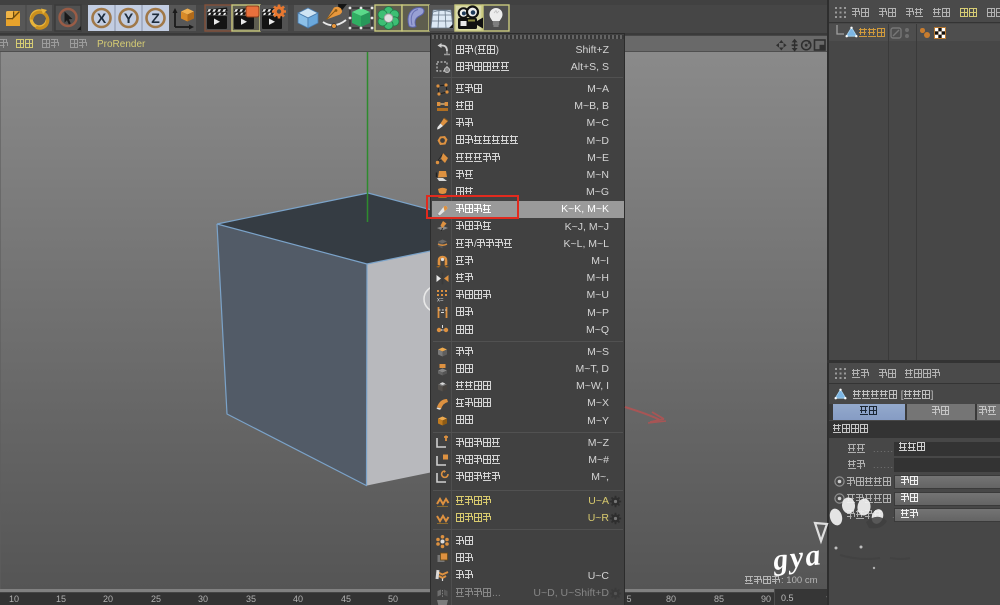 Image resolution: width=1000 pixels, height=605 pixels. I want to click on svg-text: Y, so click(129, 18).